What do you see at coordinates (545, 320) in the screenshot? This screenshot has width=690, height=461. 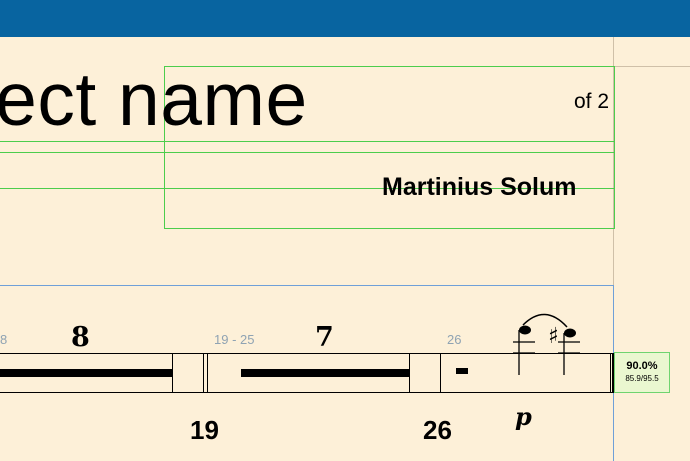 I see `slur` at bounding box center [545, 320].